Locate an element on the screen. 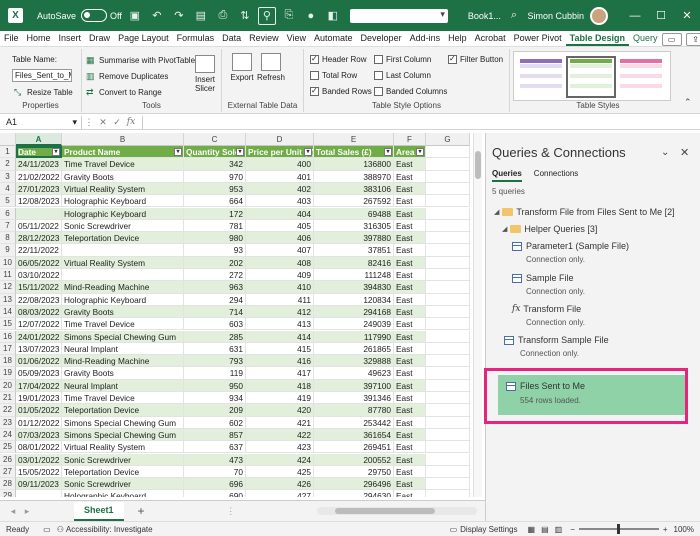 This screenshot has width=700, height=536. column-header-a: A is located at coordinates (39, 139).